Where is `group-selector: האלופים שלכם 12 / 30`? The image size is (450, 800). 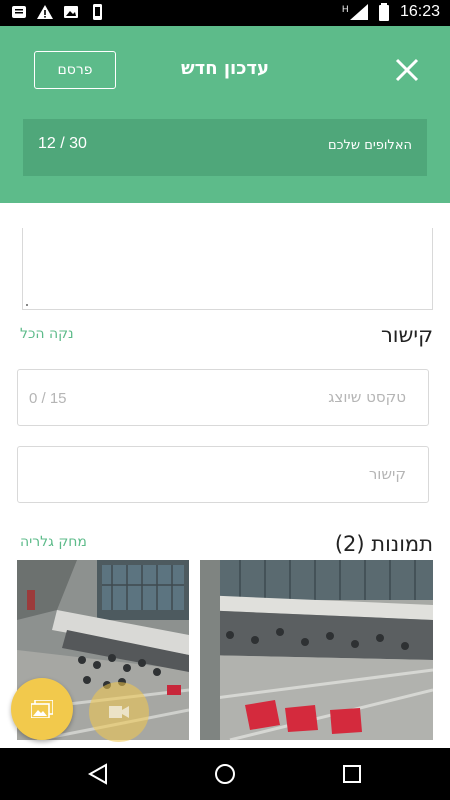 group-selector: האלופים שלכם 12 / 30 is located at coordinates (225, 147).